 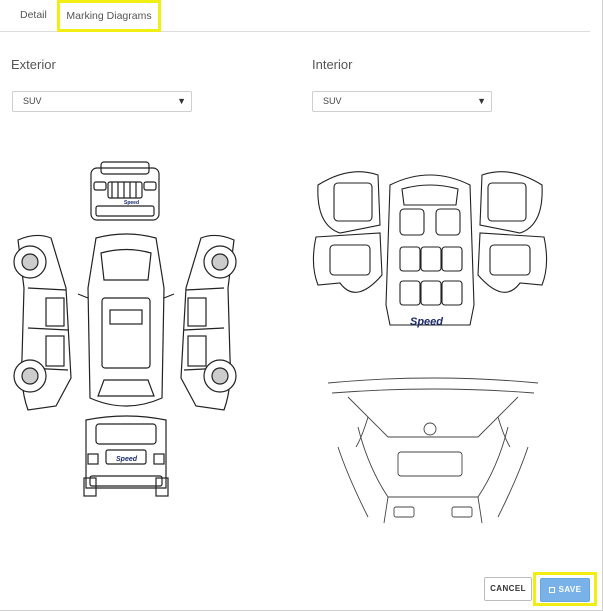 What do you see at coordinates (508, 589) in the screenshot?
I see `cancel-button: CANCEL` at bounding box center [508, 589].